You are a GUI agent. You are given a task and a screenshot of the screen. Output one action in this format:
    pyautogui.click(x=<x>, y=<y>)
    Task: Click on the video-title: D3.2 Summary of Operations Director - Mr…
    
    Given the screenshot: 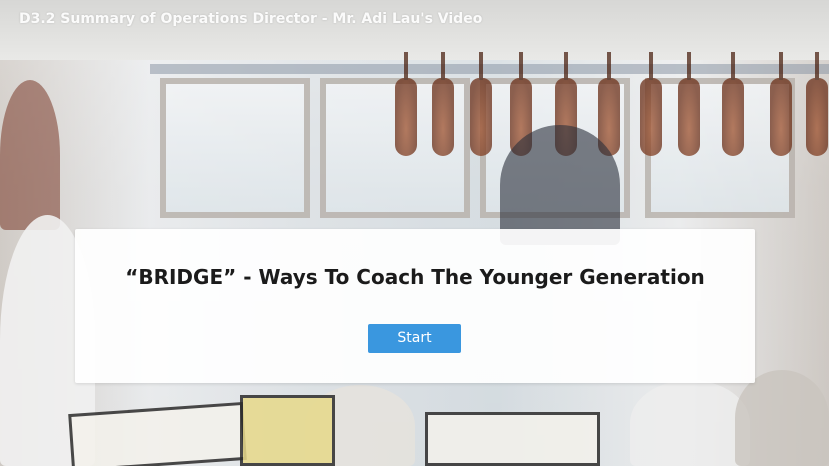 What is the action you would take?
    pyautogui.click(x=251, y=19)
    